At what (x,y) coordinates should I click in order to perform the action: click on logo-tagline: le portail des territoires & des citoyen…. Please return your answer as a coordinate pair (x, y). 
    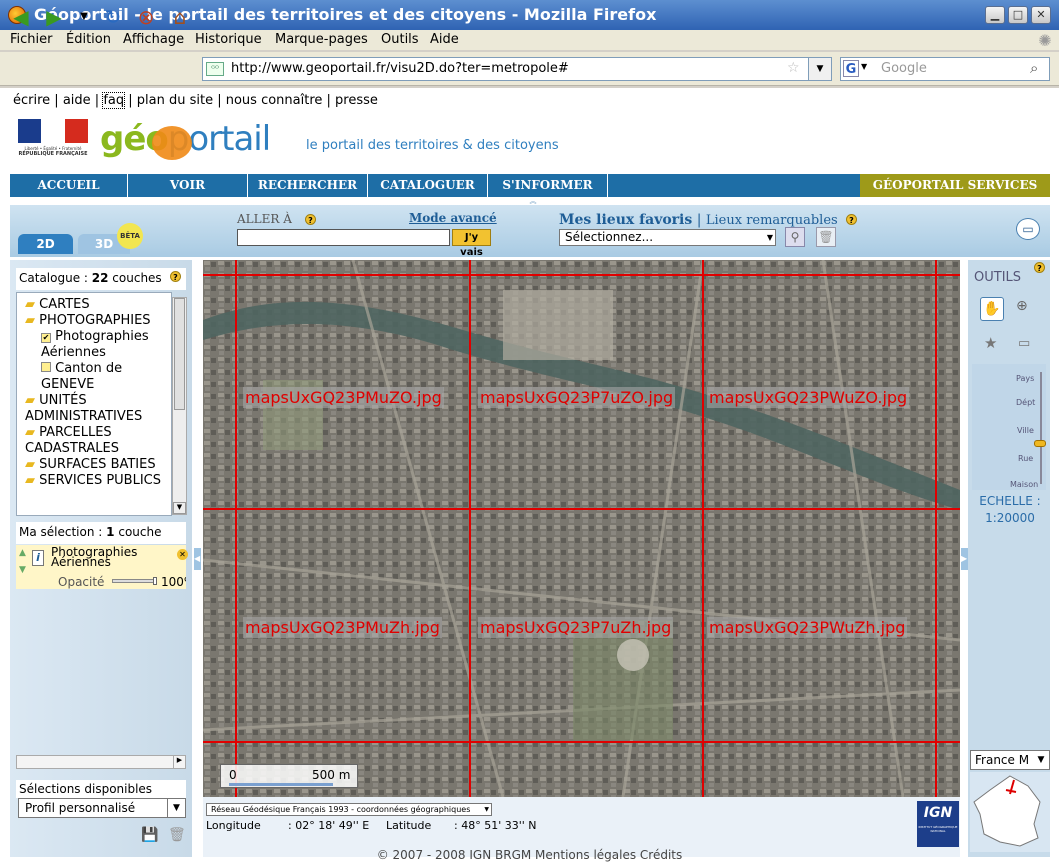
    Looking at the image, I should click on (432, 145).